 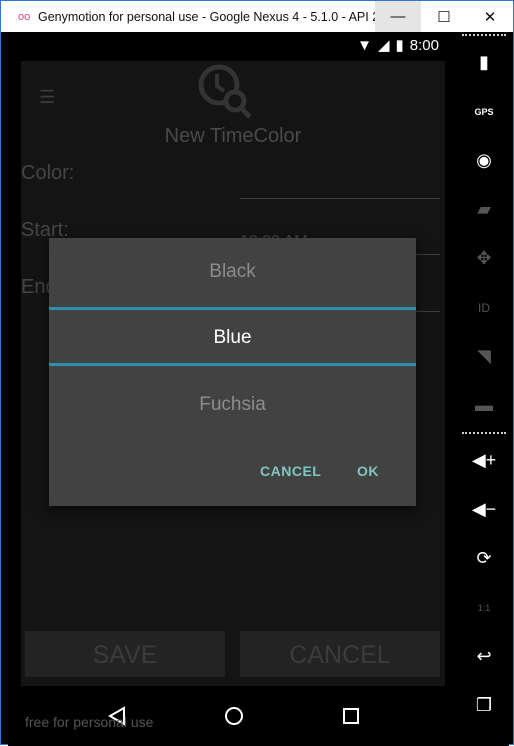 I want to click on clock: 8:00, so click(x=424, y=45).